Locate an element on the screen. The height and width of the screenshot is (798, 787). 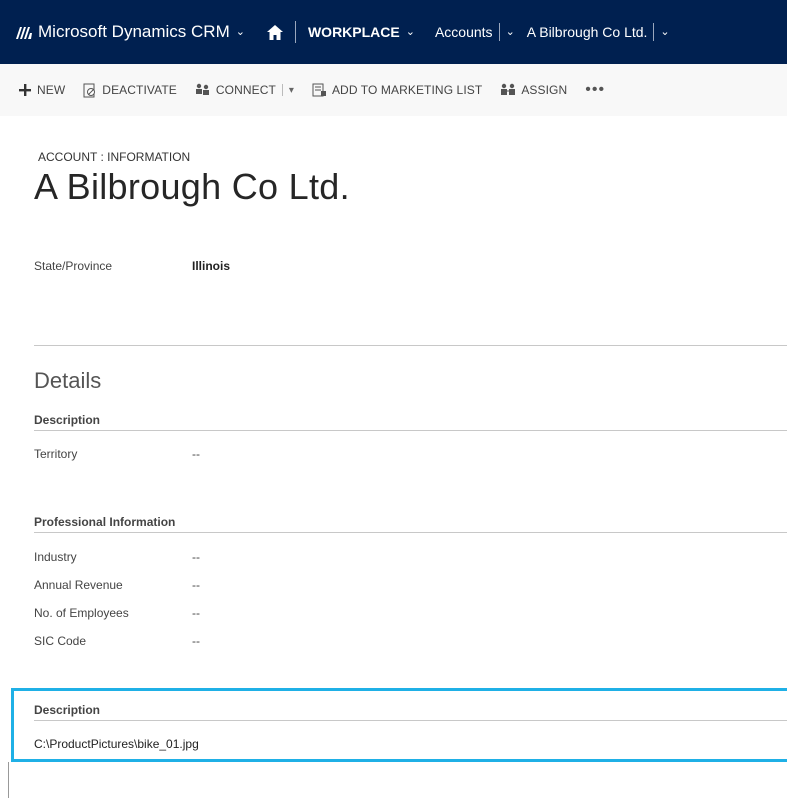
new-button: NEW is located at coordinates (41, 90).